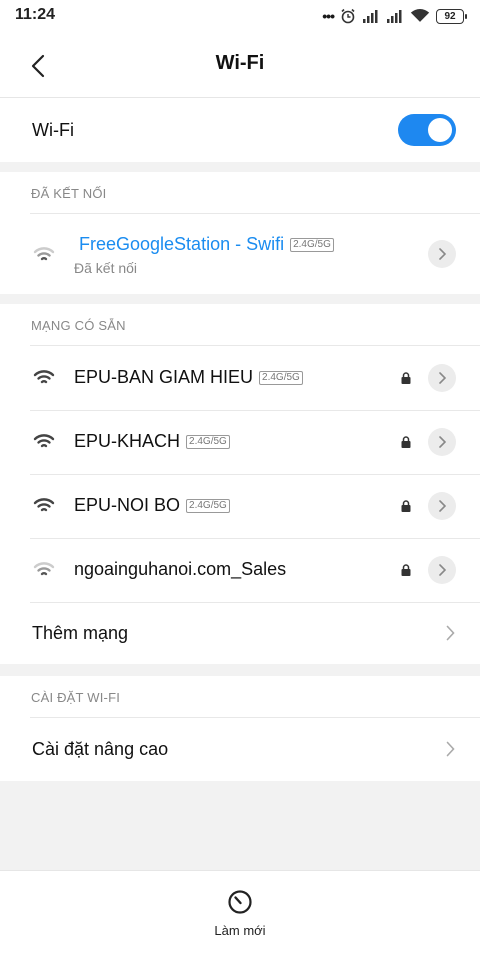  Describe the element at coordinates (80, 633) in the screenshot. I see `add-network-label: Thêm mạng` at that location.